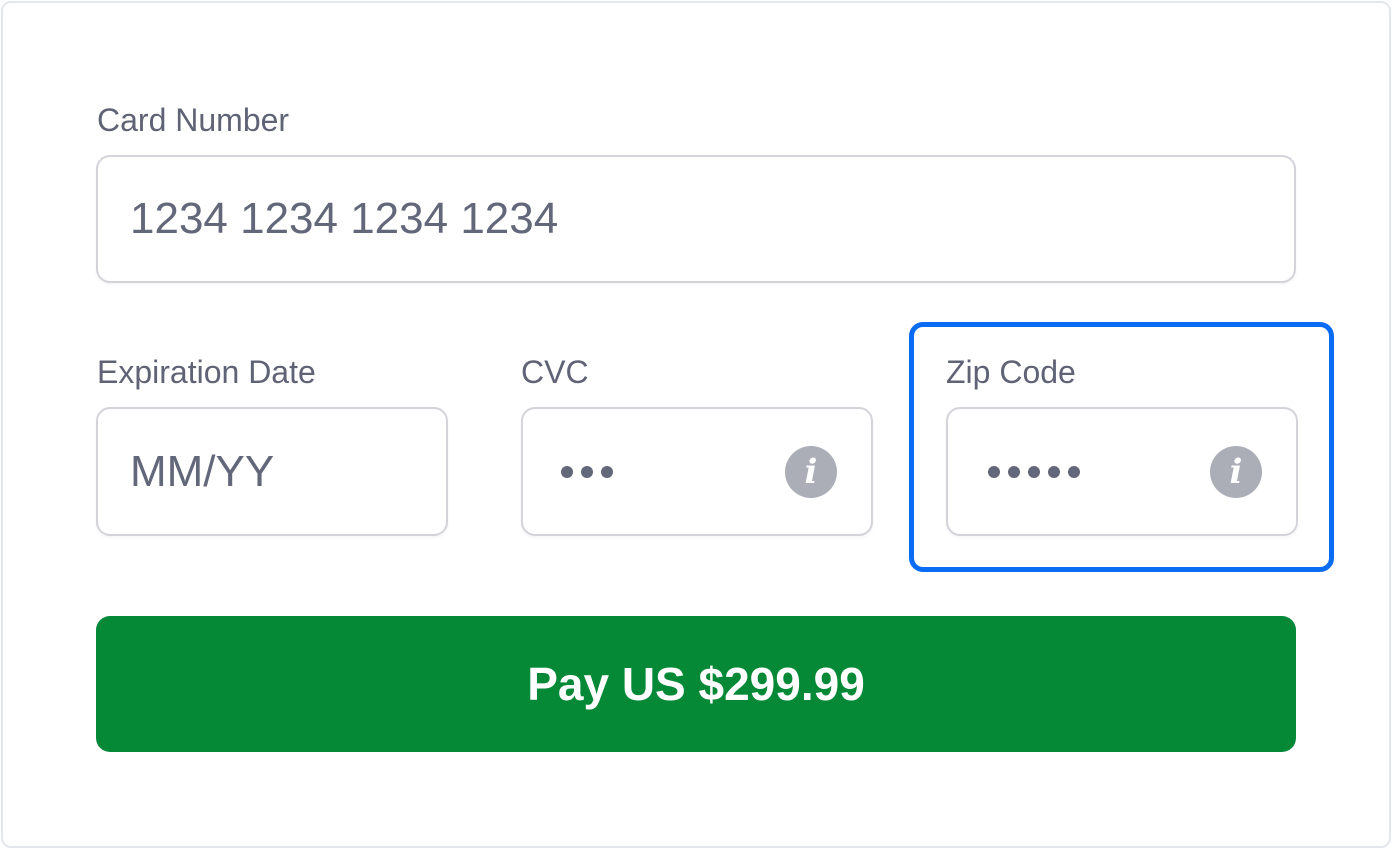 The image size is (1392, 849). Describe the element at coordinates (555, 372) in the screenshot. I see `cvc-label: CVC` at that location.